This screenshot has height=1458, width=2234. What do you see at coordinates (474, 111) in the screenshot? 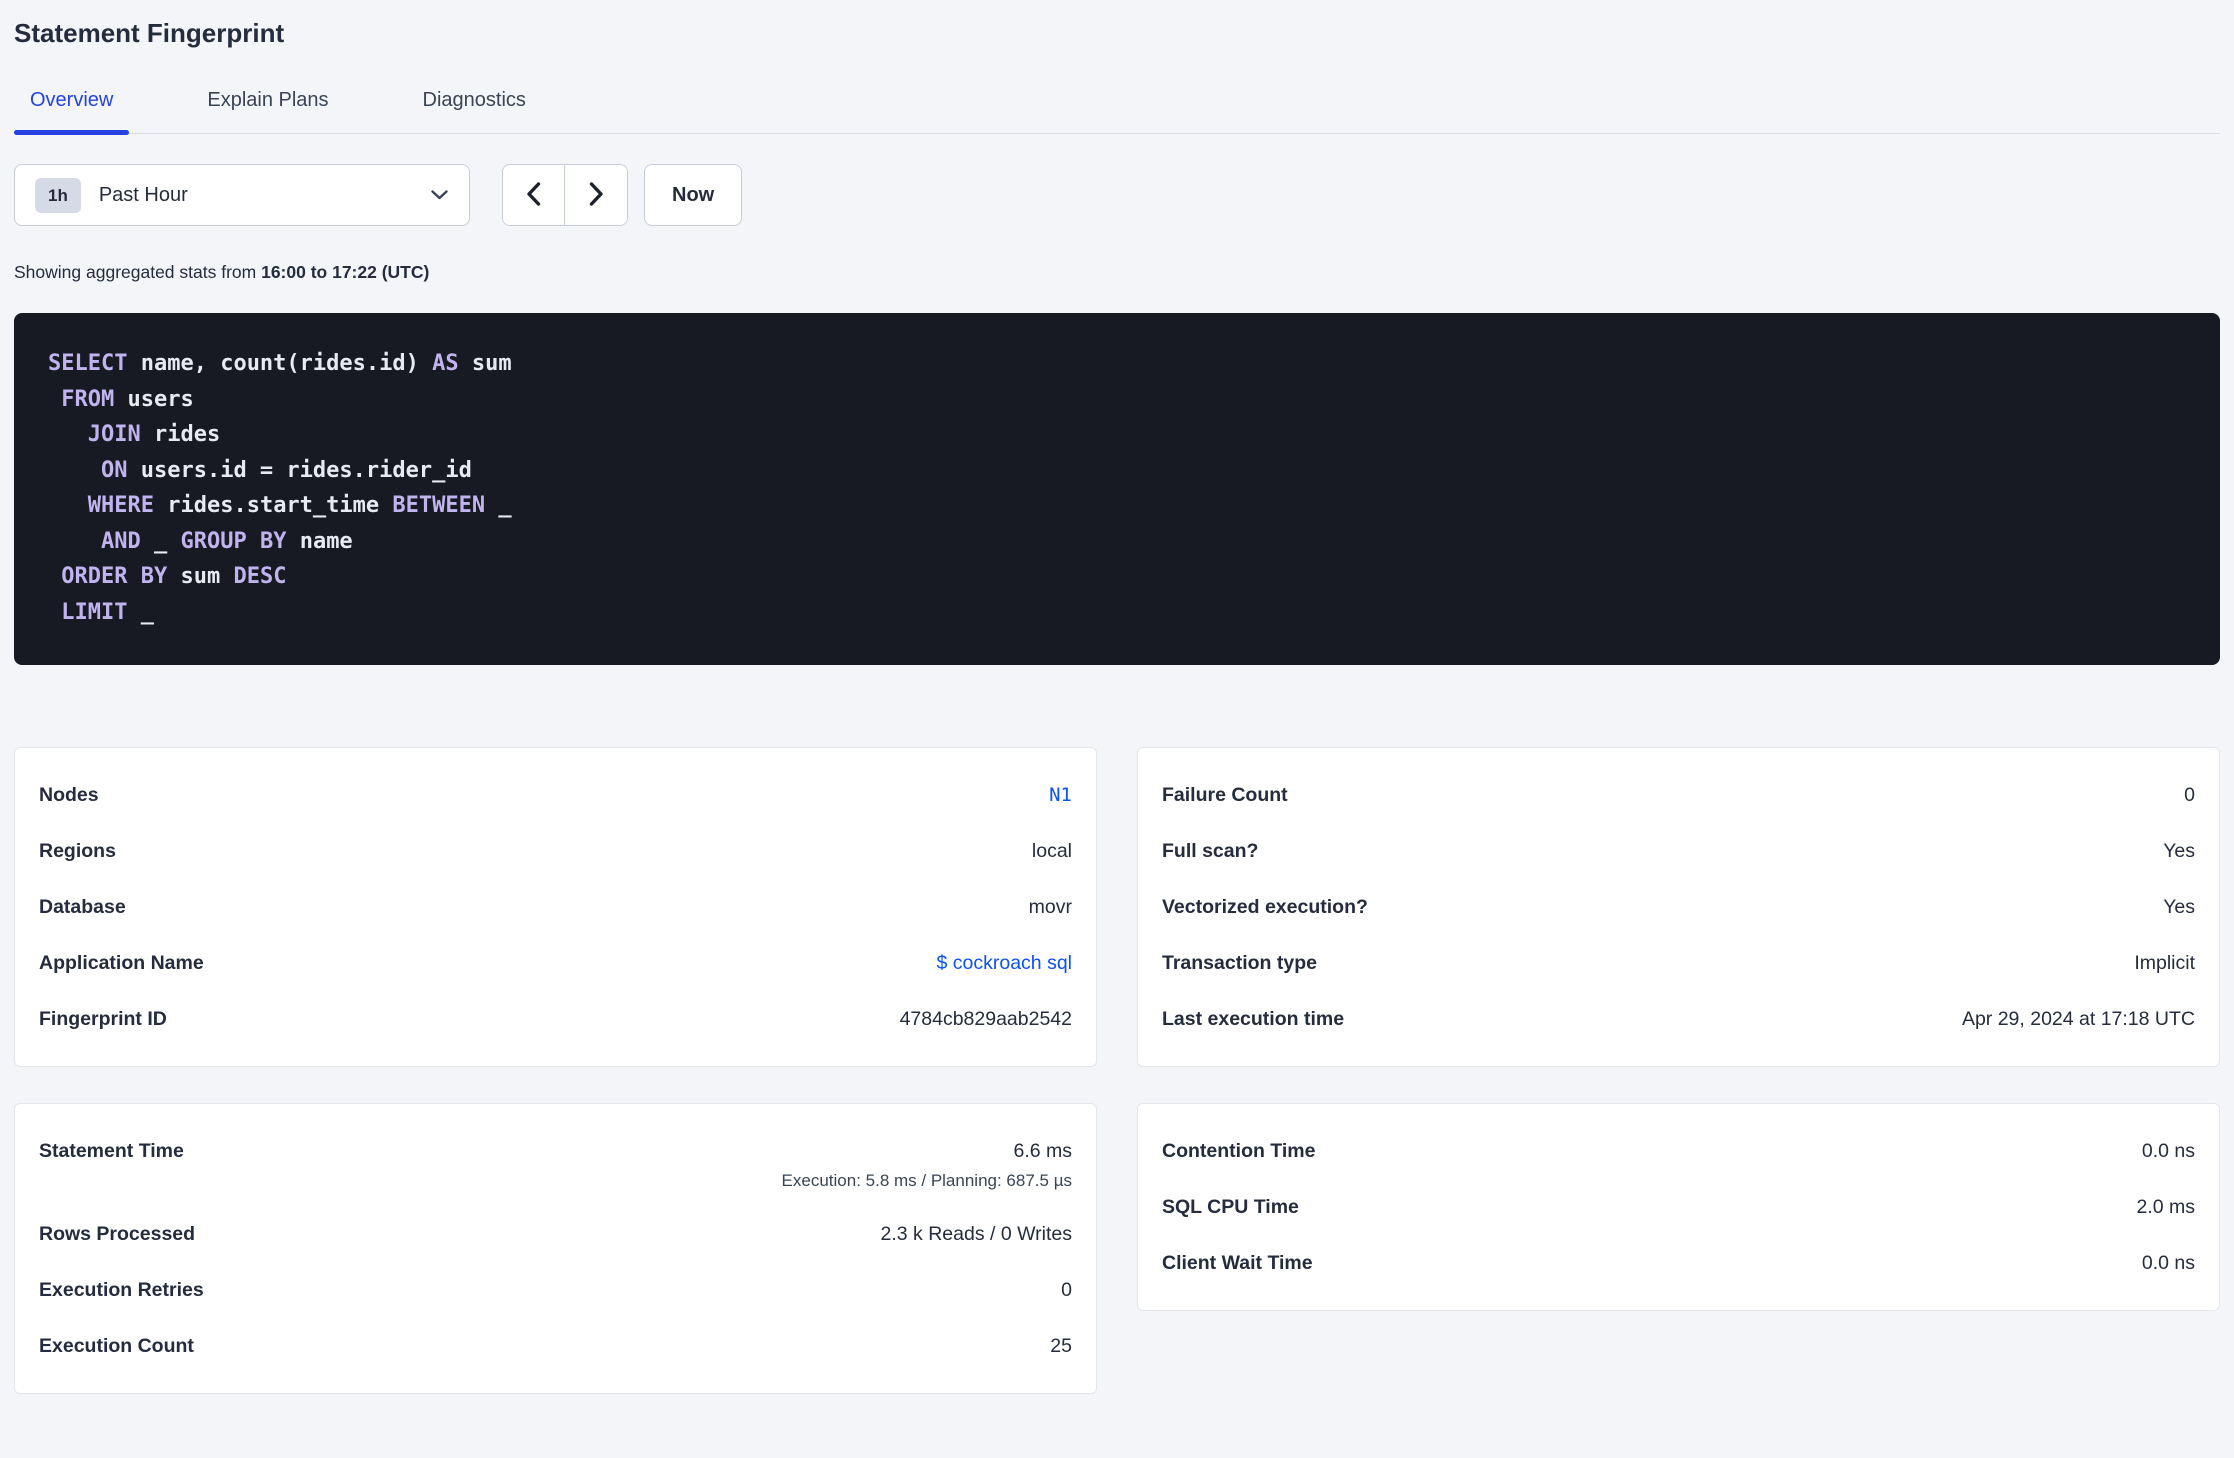
I see `tab-diagnostics: Diagnostics` at bounding box center [474, 111].